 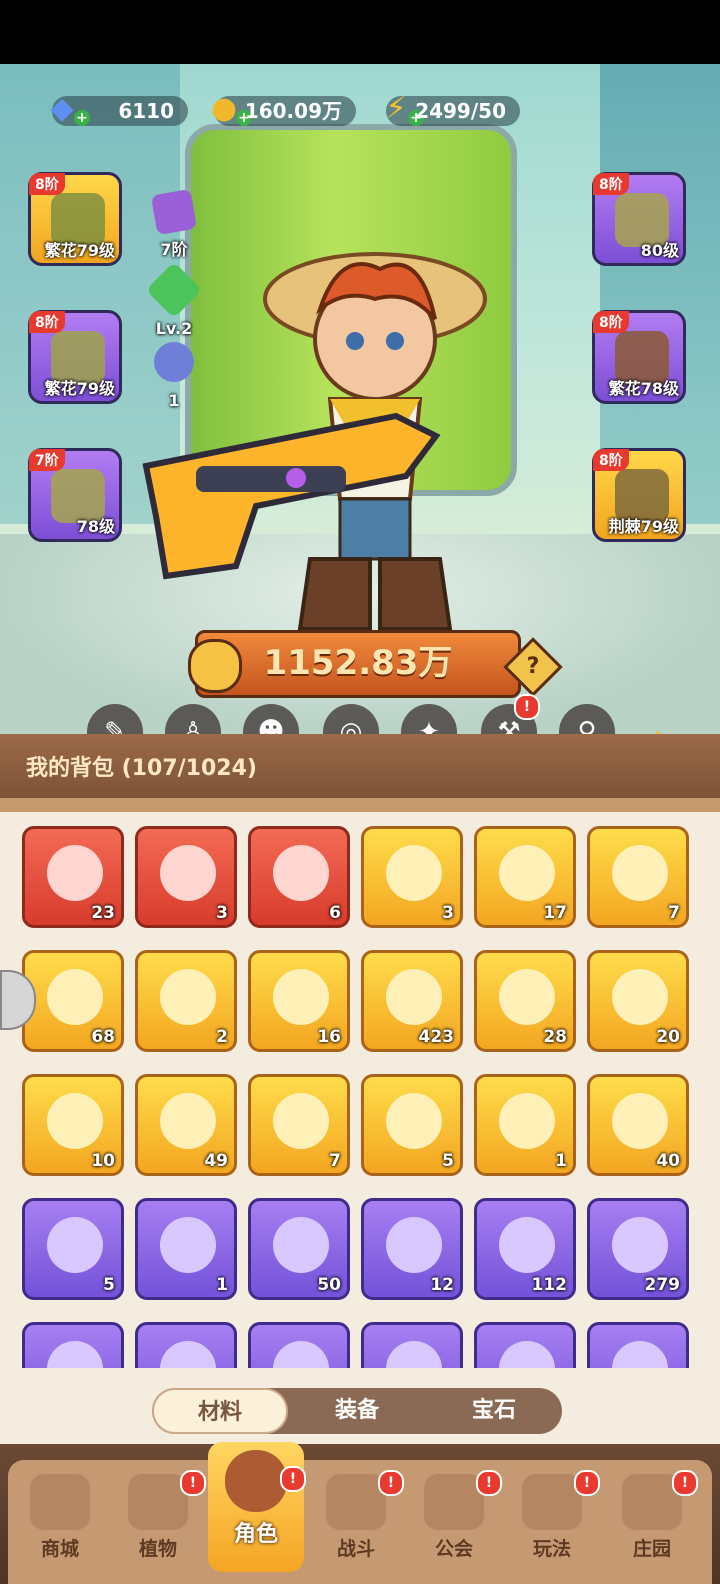 What do you see at coordinates (454, 1516) in the screenshot?
I see `nav-guild: 公会 !` at bounding box center [454, 1516].